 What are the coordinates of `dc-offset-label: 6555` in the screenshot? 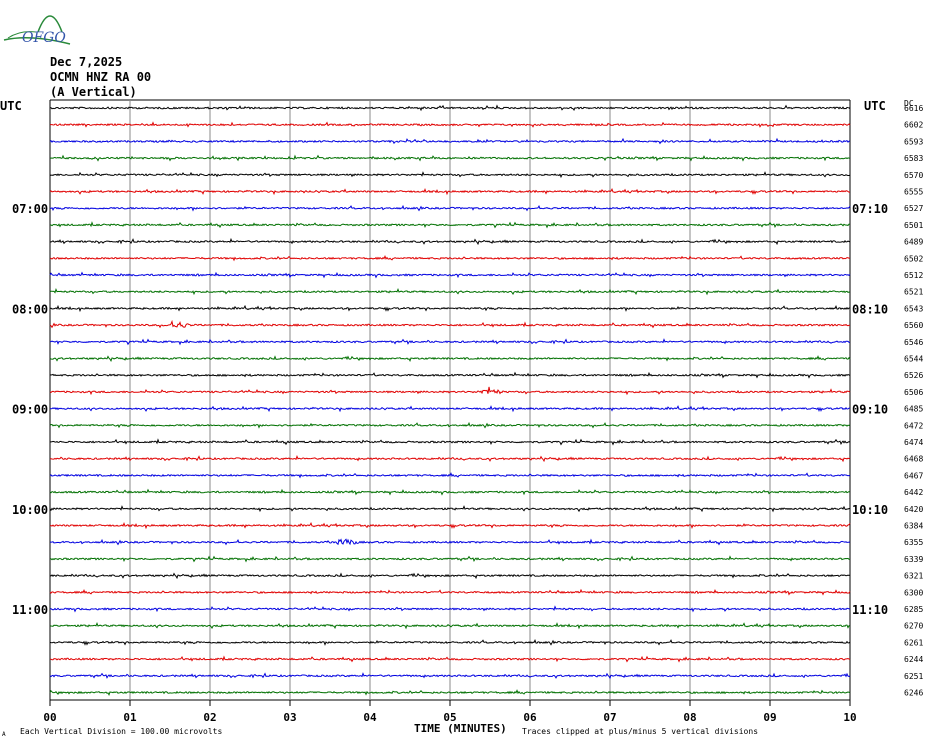 It's located at (913, 192).